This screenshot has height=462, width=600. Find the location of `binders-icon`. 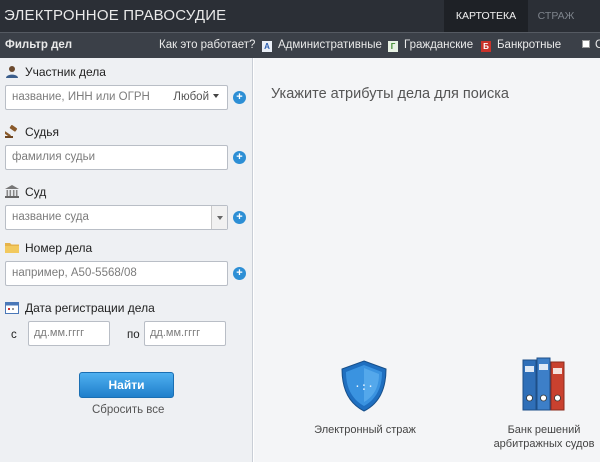

binders-icon is located at coordinates (544, 384).